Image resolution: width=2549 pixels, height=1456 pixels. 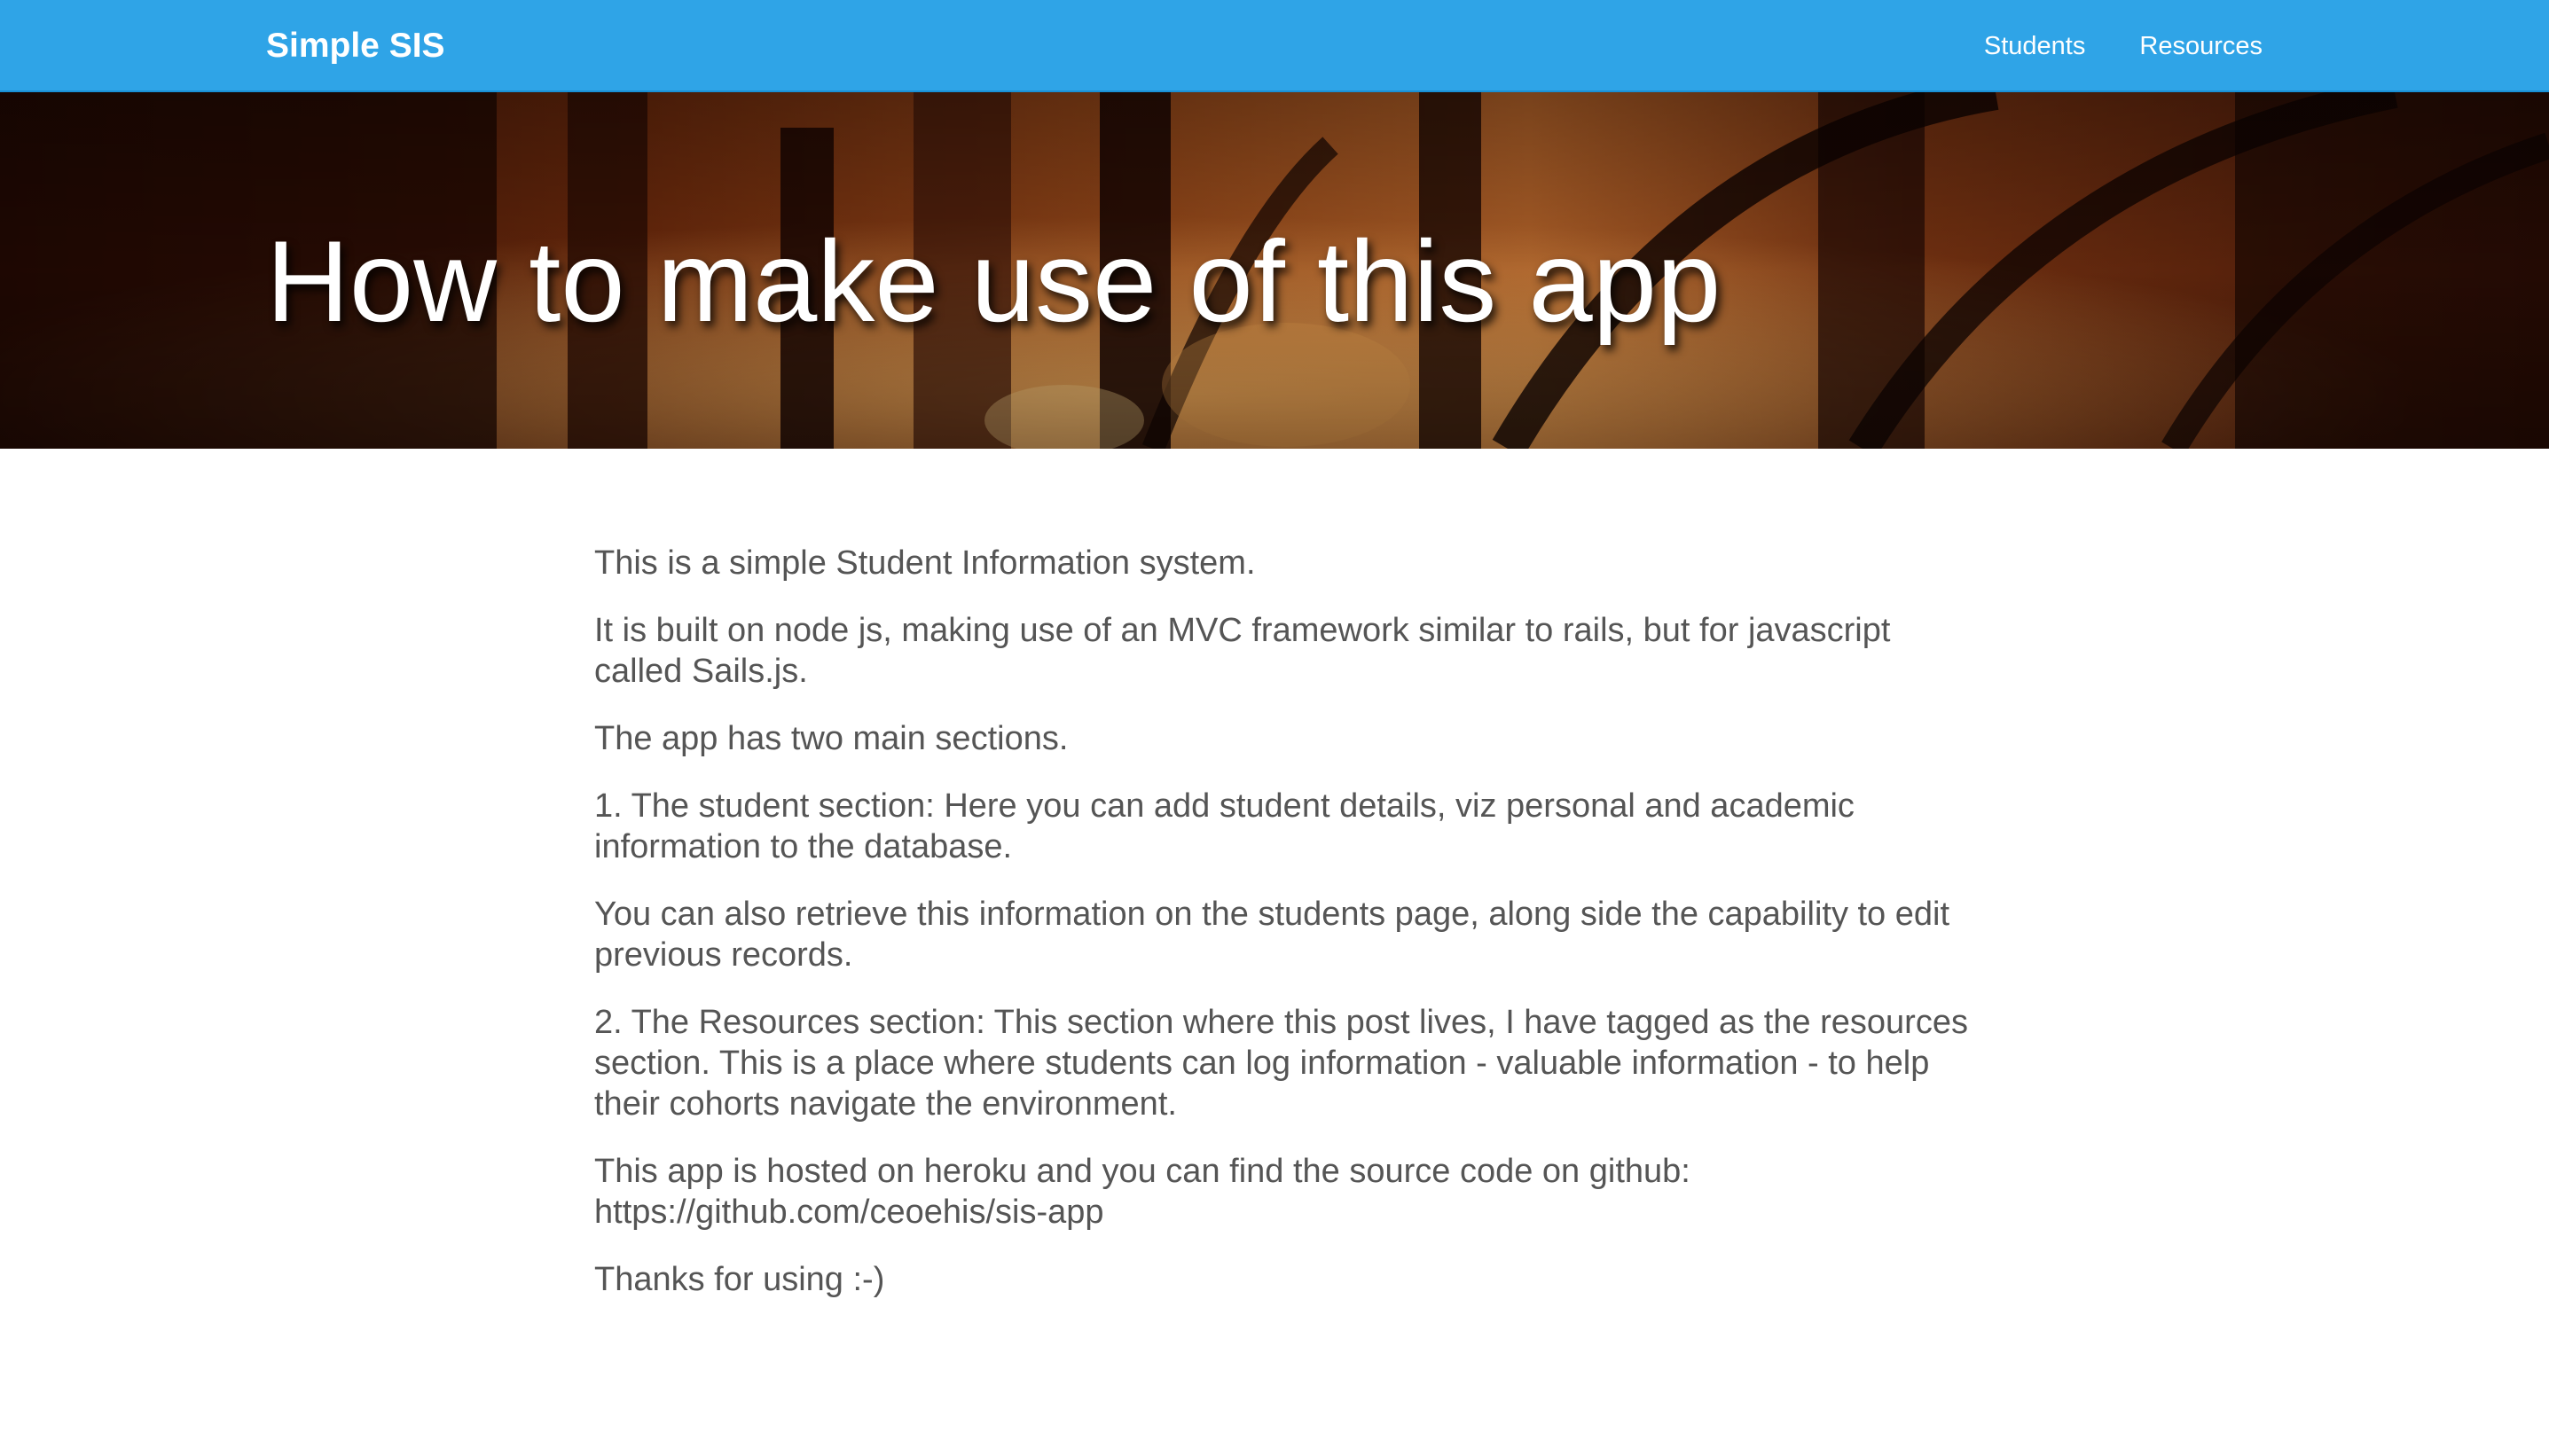 What do you see at coordinates (994, 281) in the screenshot?
I see `page-title: How to make use of this app` at bounding box center [994, 281].